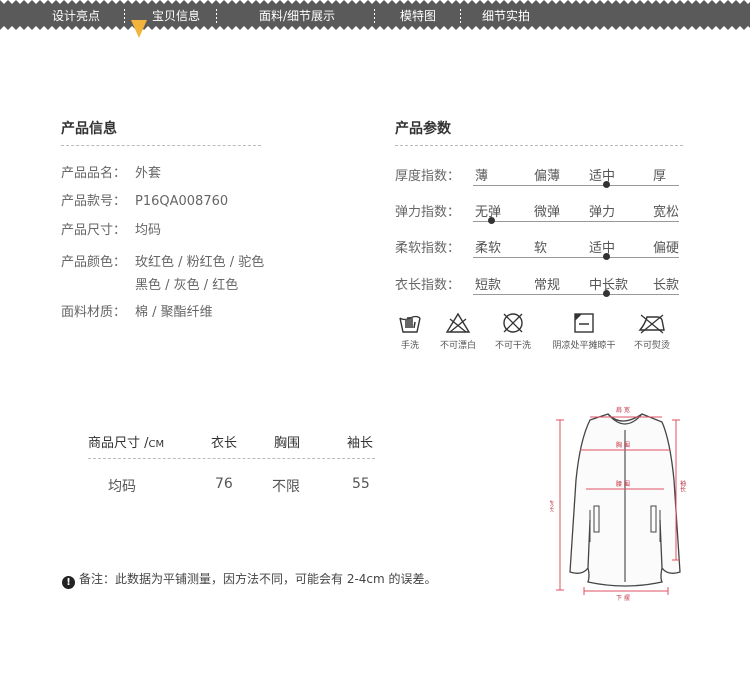  I want to click on param-label: 弹力指数：, so click(428, 212).